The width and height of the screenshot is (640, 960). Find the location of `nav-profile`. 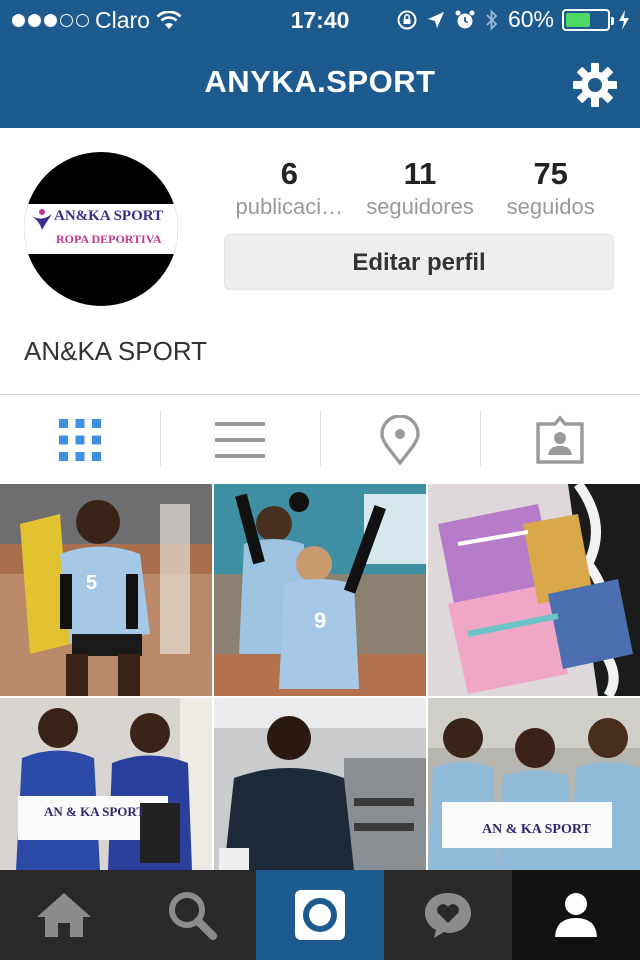

nav-profile is located at coordinates (576, 915).